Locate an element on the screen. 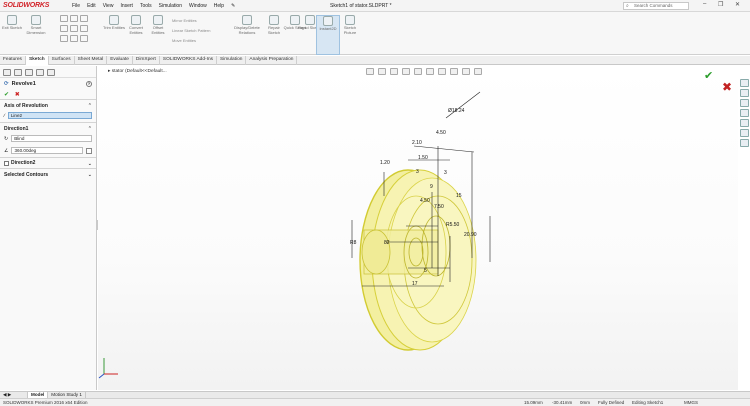  dimension-label: 20.90 is located at coordinates (470, 235).